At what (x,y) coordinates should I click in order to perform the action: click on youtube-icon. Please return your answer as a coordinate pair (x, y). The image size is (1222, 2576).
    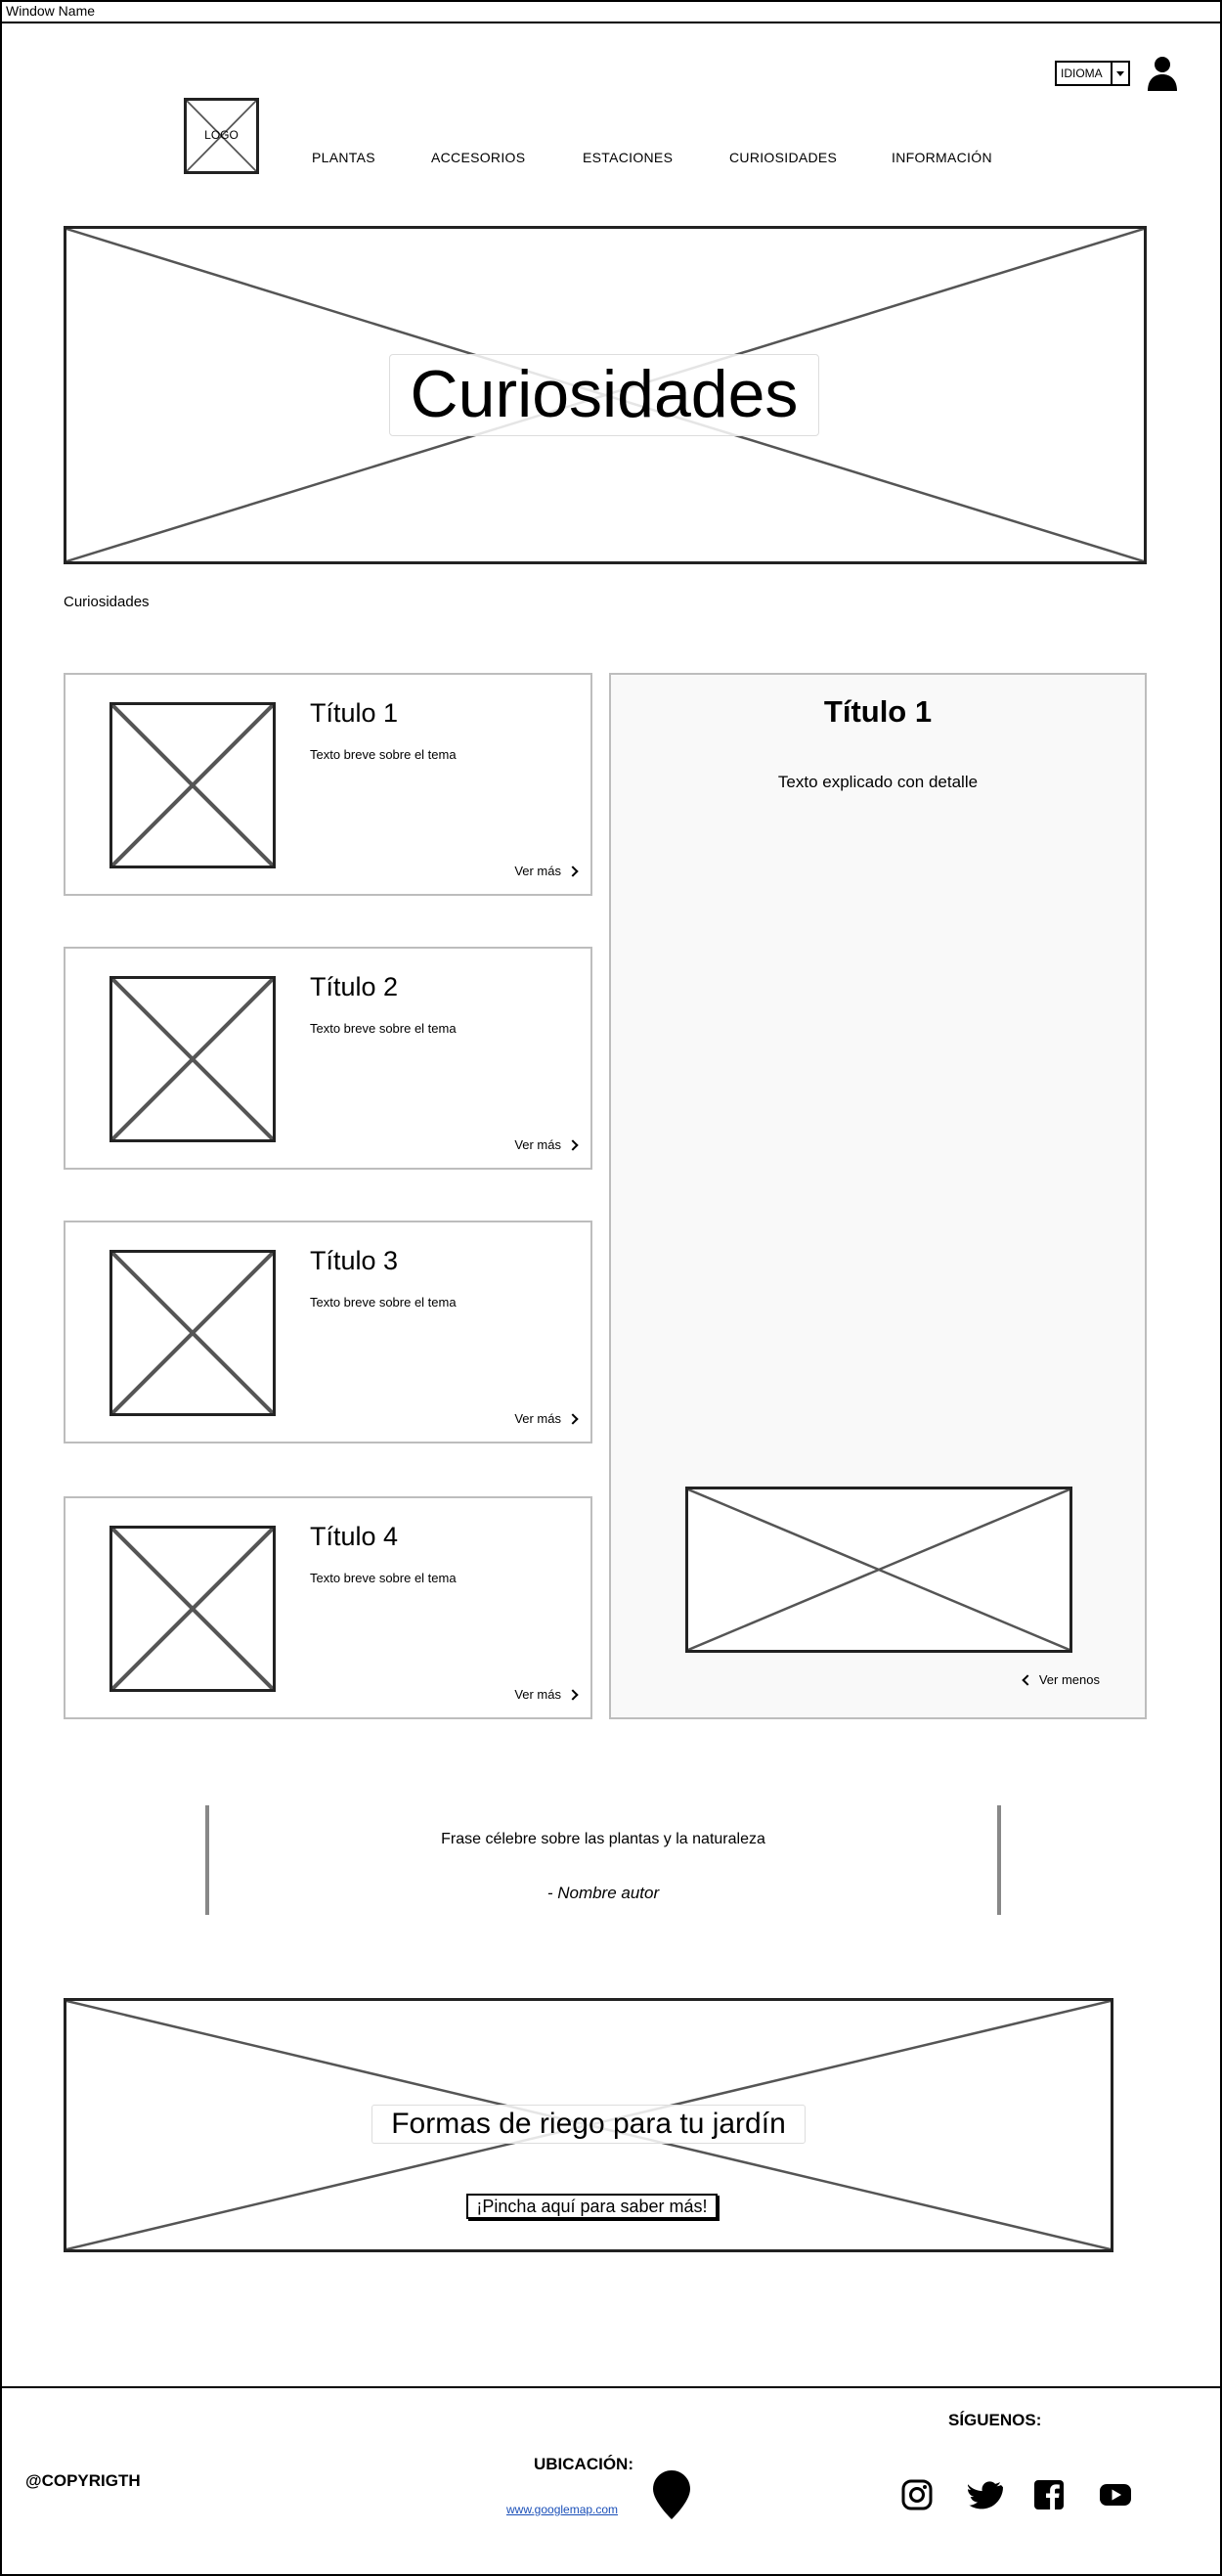
    Looking at the image, I should click on (1116, 2494).